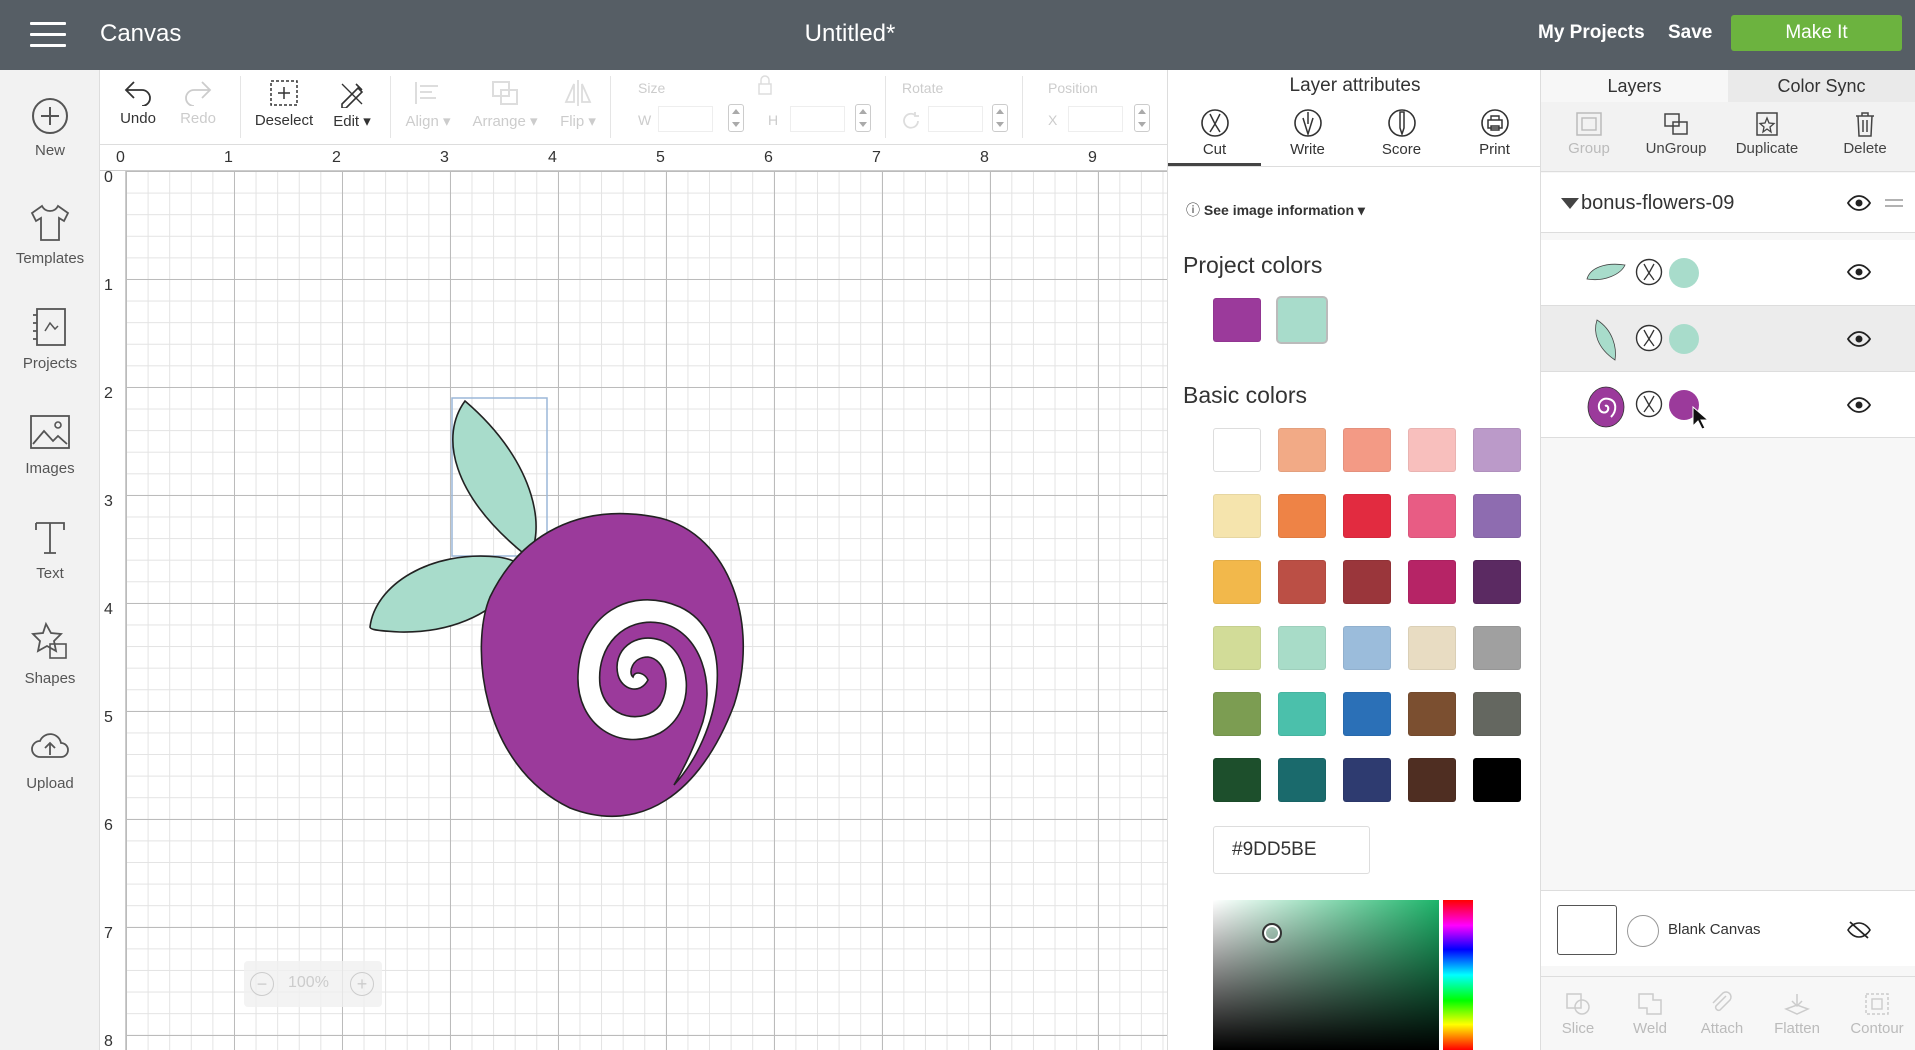 The height and width of the screenshot is (1050, 1915). I want to click on zoom-in-button: +, so click(362, 984).